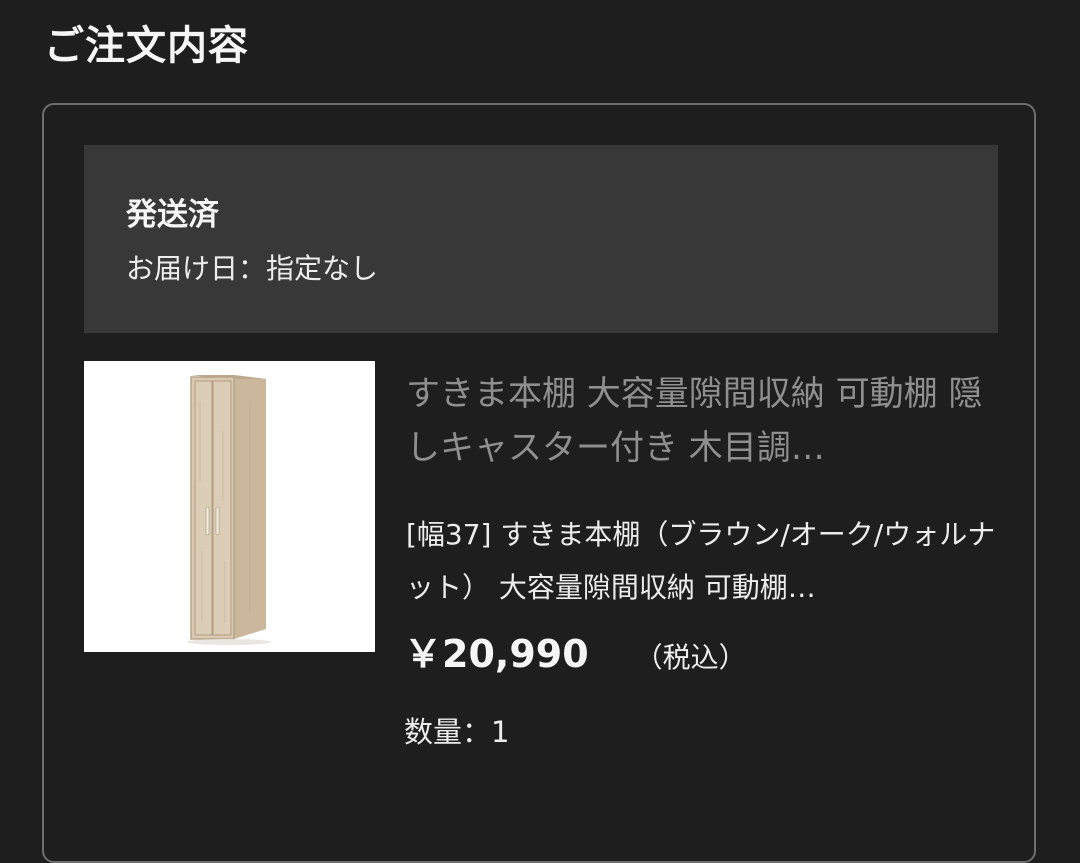 This screenshot has height=863, width=1080. I want to click on price-row: ￥20,990 （税込）, so click(575, 654).